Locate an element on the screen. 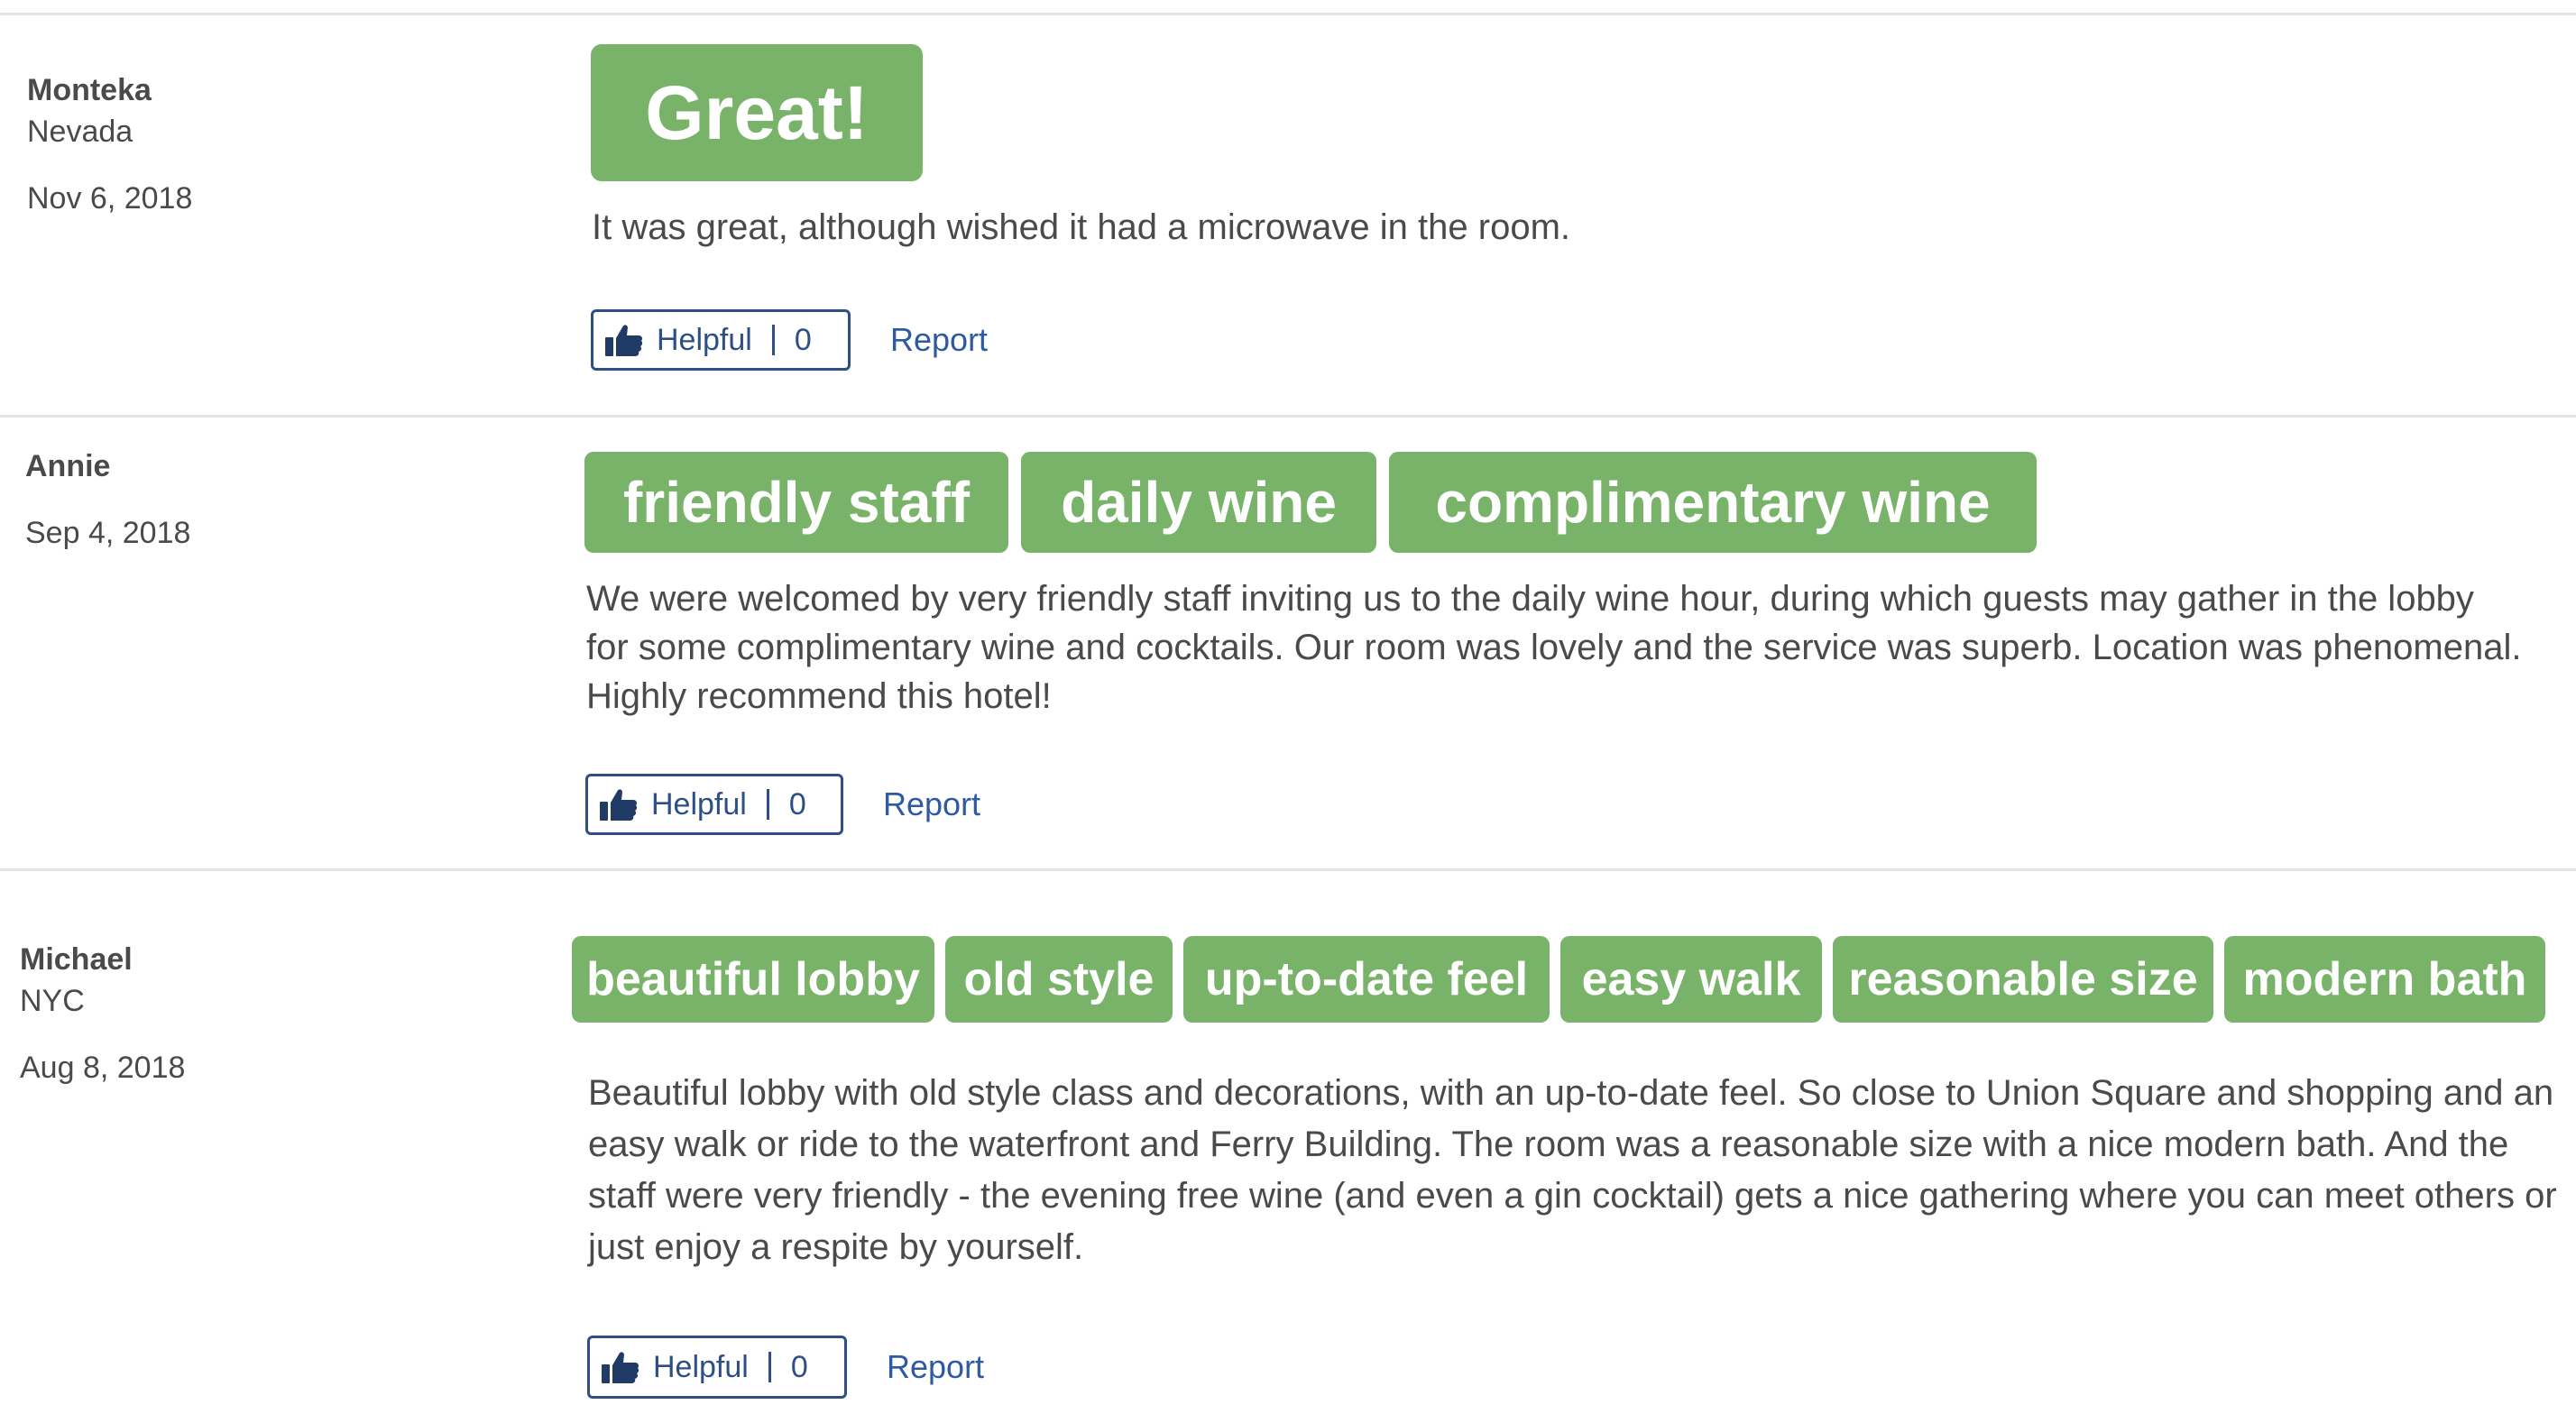 This screenshot has width=2576, height=1423. reviewer-info: Michael NYC Aug 8, 2018 is located at coordinates (103, 1013).